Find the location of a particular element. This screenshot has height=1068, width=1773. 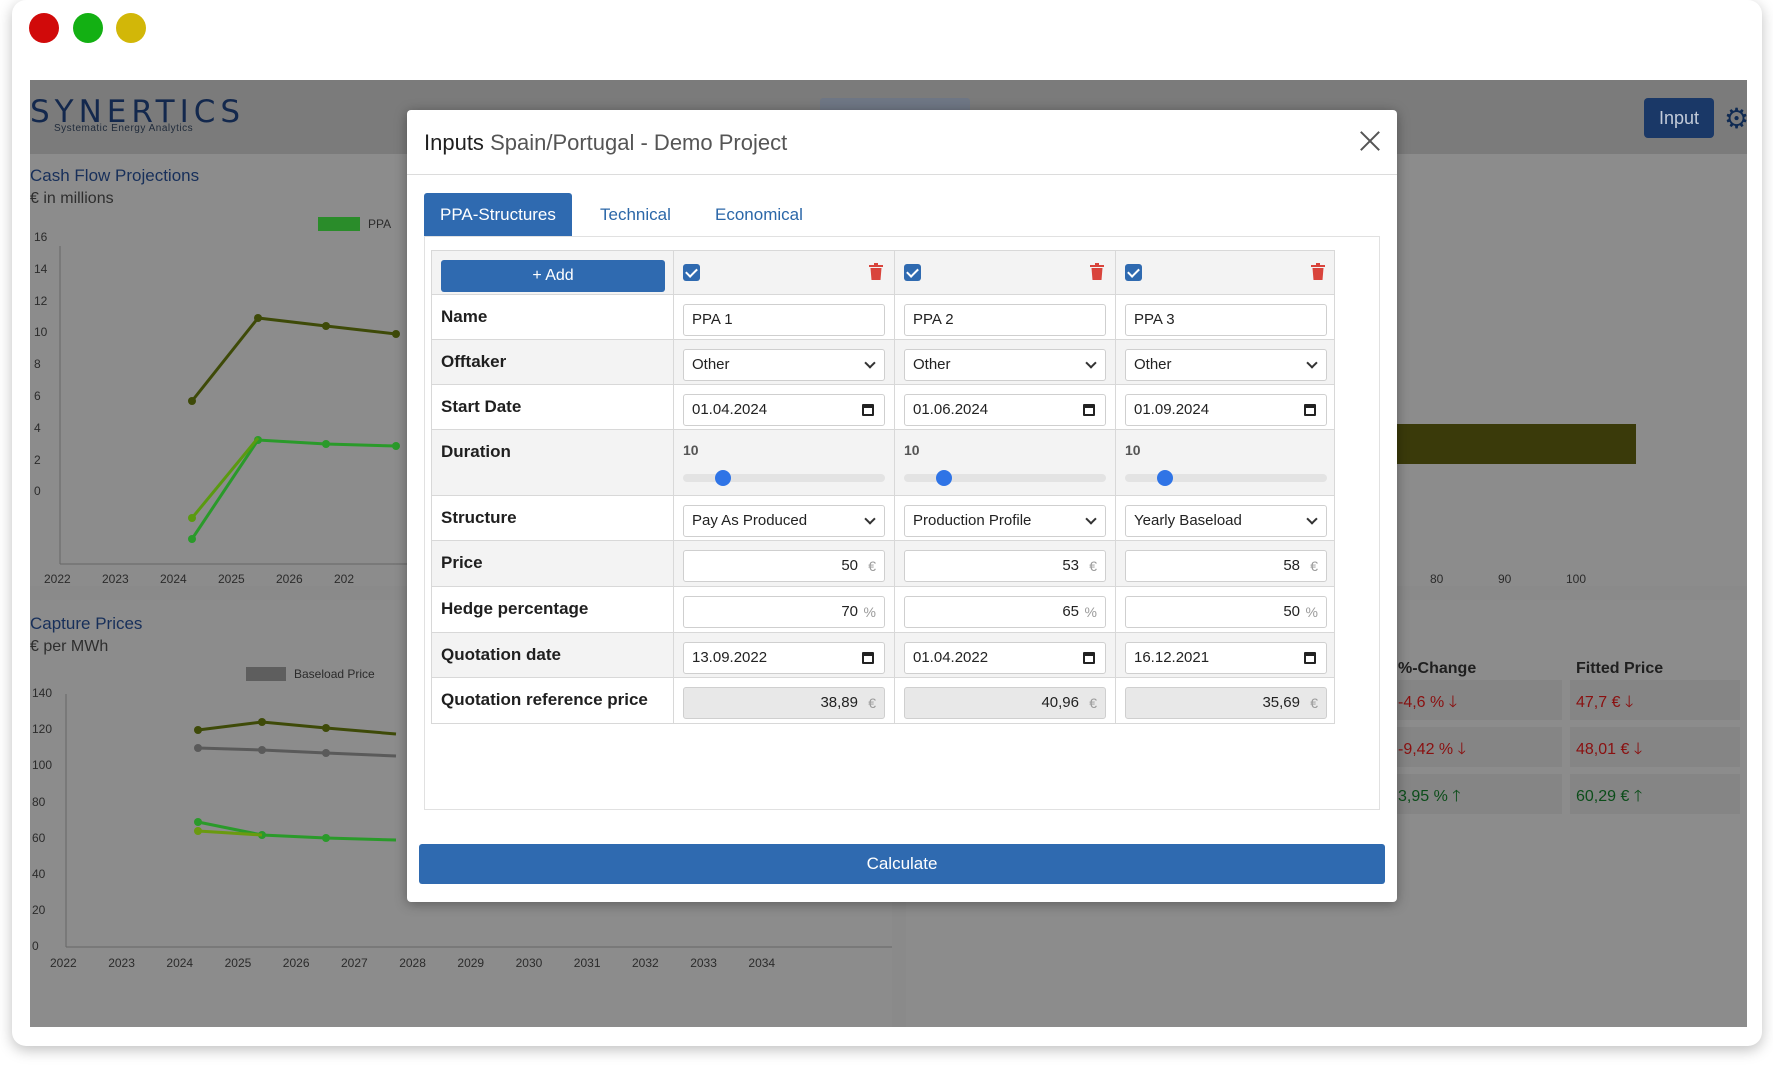

add-ppa-button: + Add is located at coordinates (553, 276).